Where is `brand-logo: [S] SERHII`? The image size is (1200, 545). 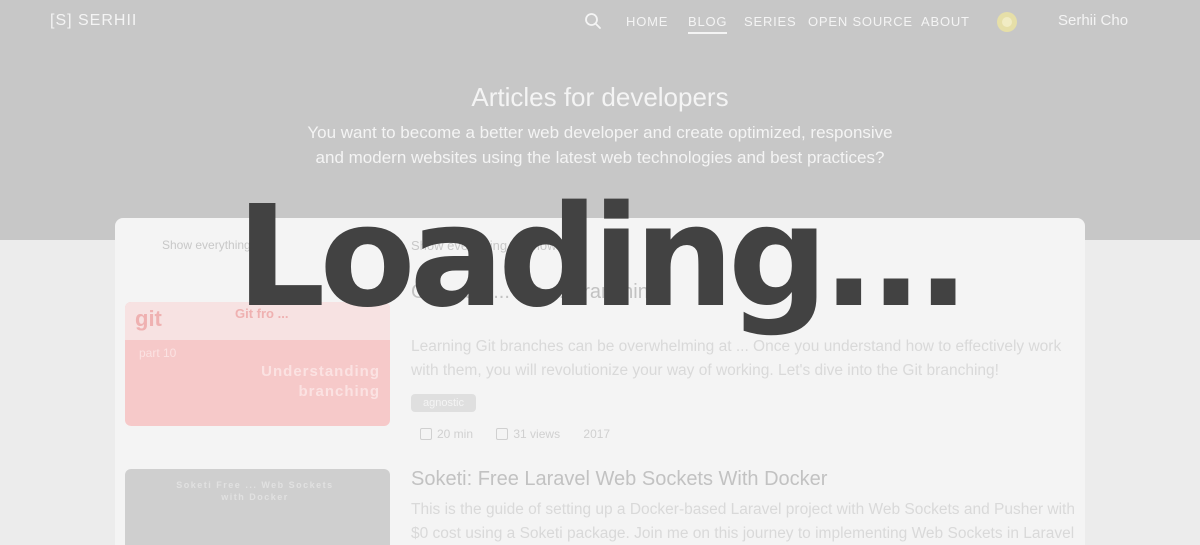
brand-logo: [S] SERHII is located at coordinates (93, 21).